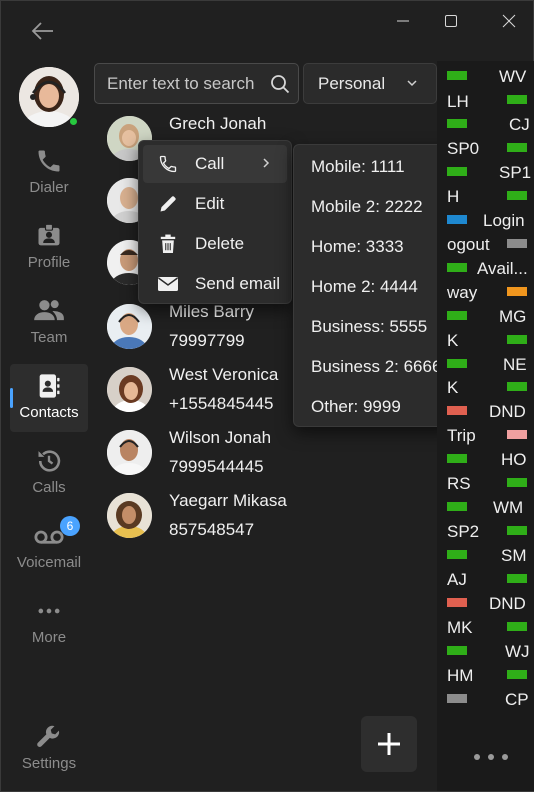  Describe the element at coordinates (212, 311) in the screenshot. I see `contact-name: Miles Barry` at that location.